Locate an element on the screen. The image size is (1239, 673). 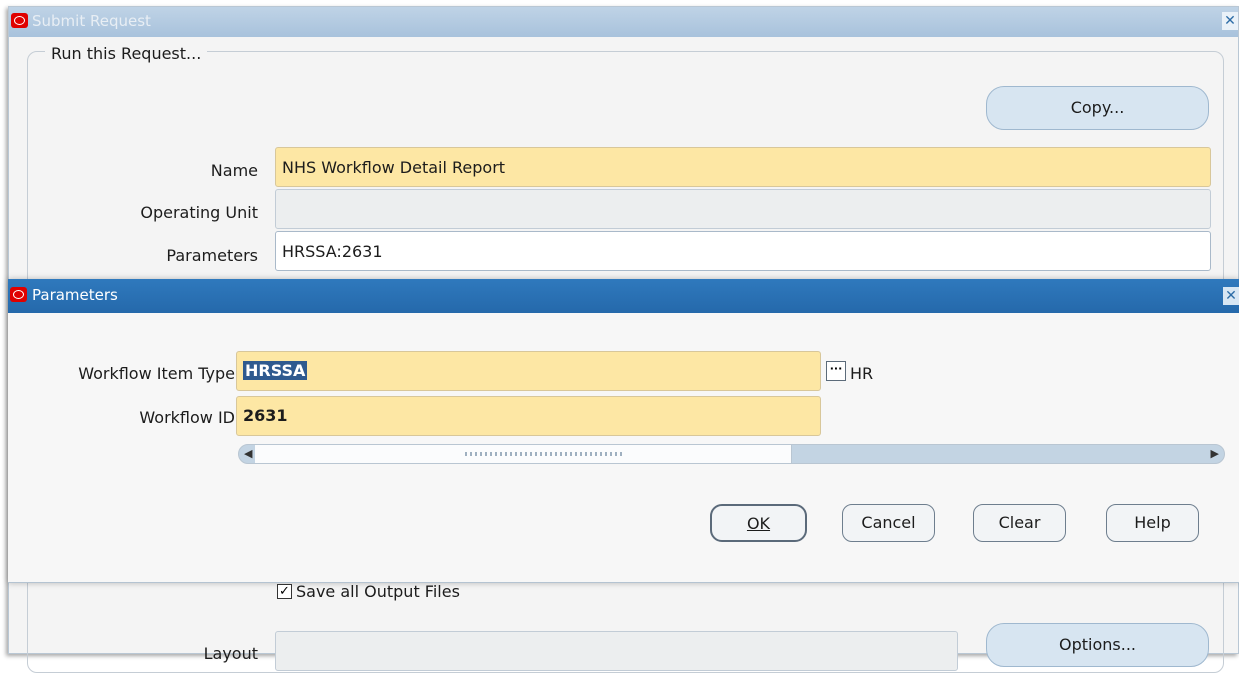
cancel-button: Cancel is located at coordinates (888, 523).